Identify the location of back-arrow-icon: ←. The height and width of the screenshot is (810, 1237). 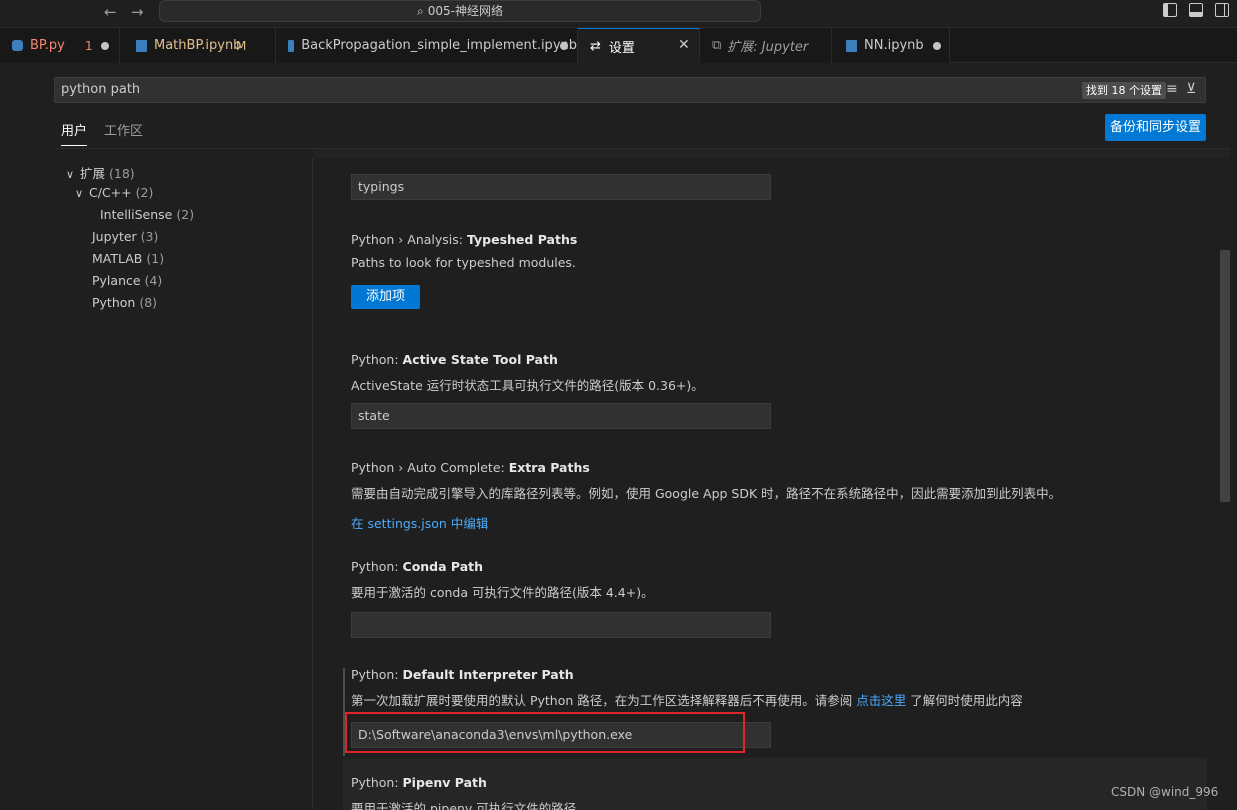
(110, 12).